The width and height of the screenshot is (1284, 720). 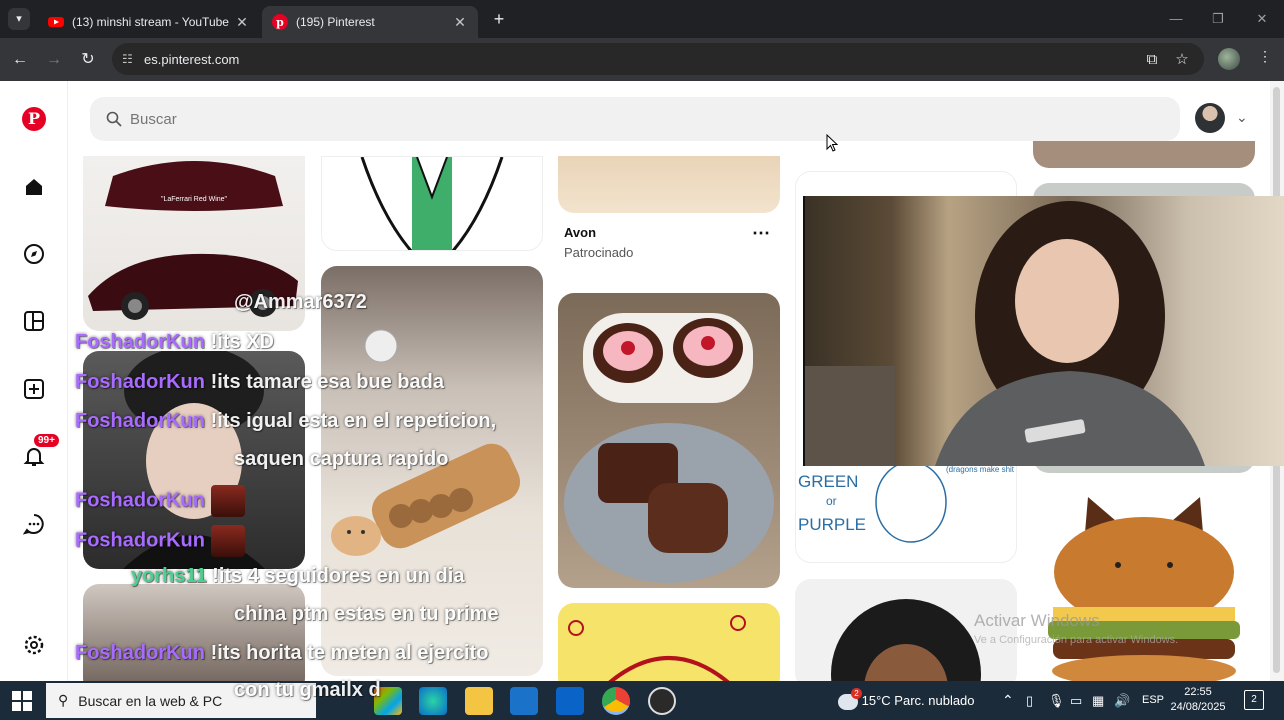 What do you see at coordinates (570, 701) in the screenshot?
I see `outlook-app-icon` at bounding box center [570, 701].